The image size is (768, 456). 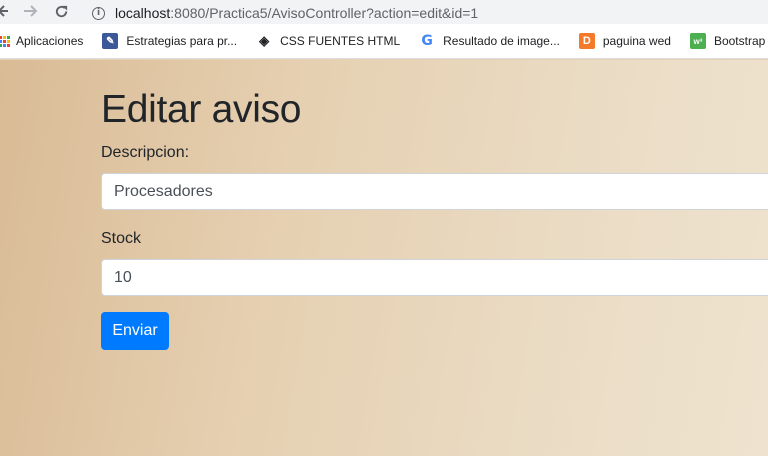 What do you see at coordinates (740, 41) in the screenshot?
I see `bookmark-label: Bootstrap 4` at bounding box center [740, 41].